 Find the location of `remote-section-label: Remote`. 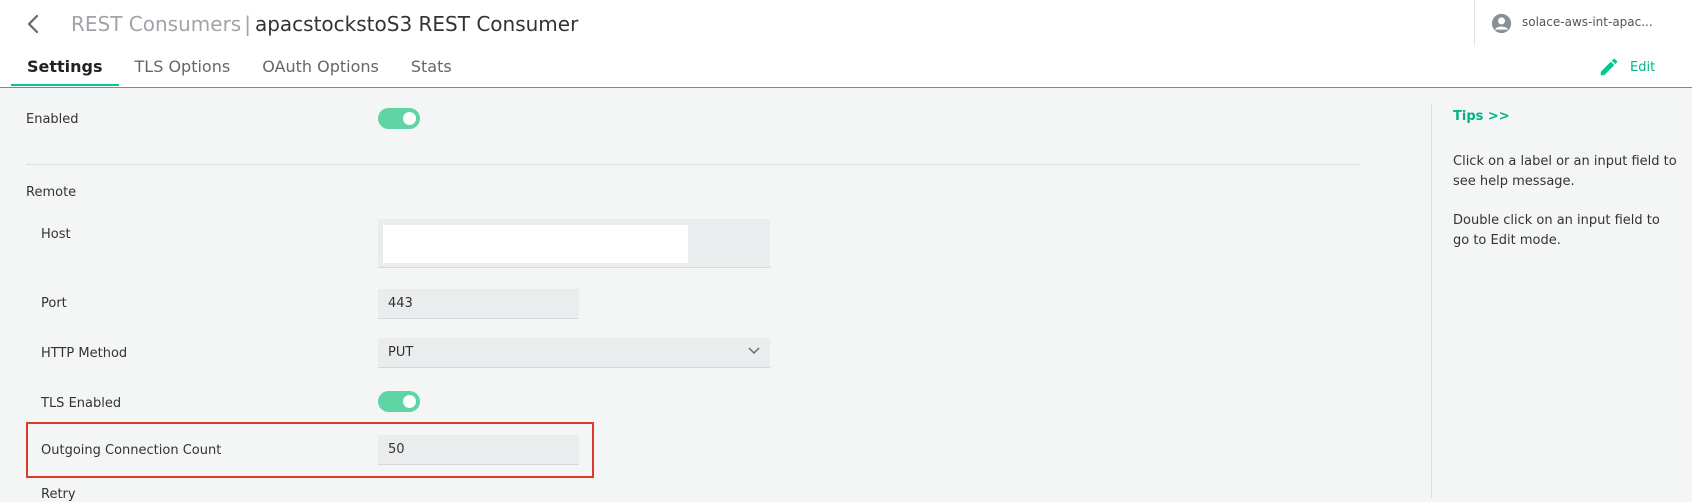

remote-section-label: Remote is located at coordinates (51, 192).